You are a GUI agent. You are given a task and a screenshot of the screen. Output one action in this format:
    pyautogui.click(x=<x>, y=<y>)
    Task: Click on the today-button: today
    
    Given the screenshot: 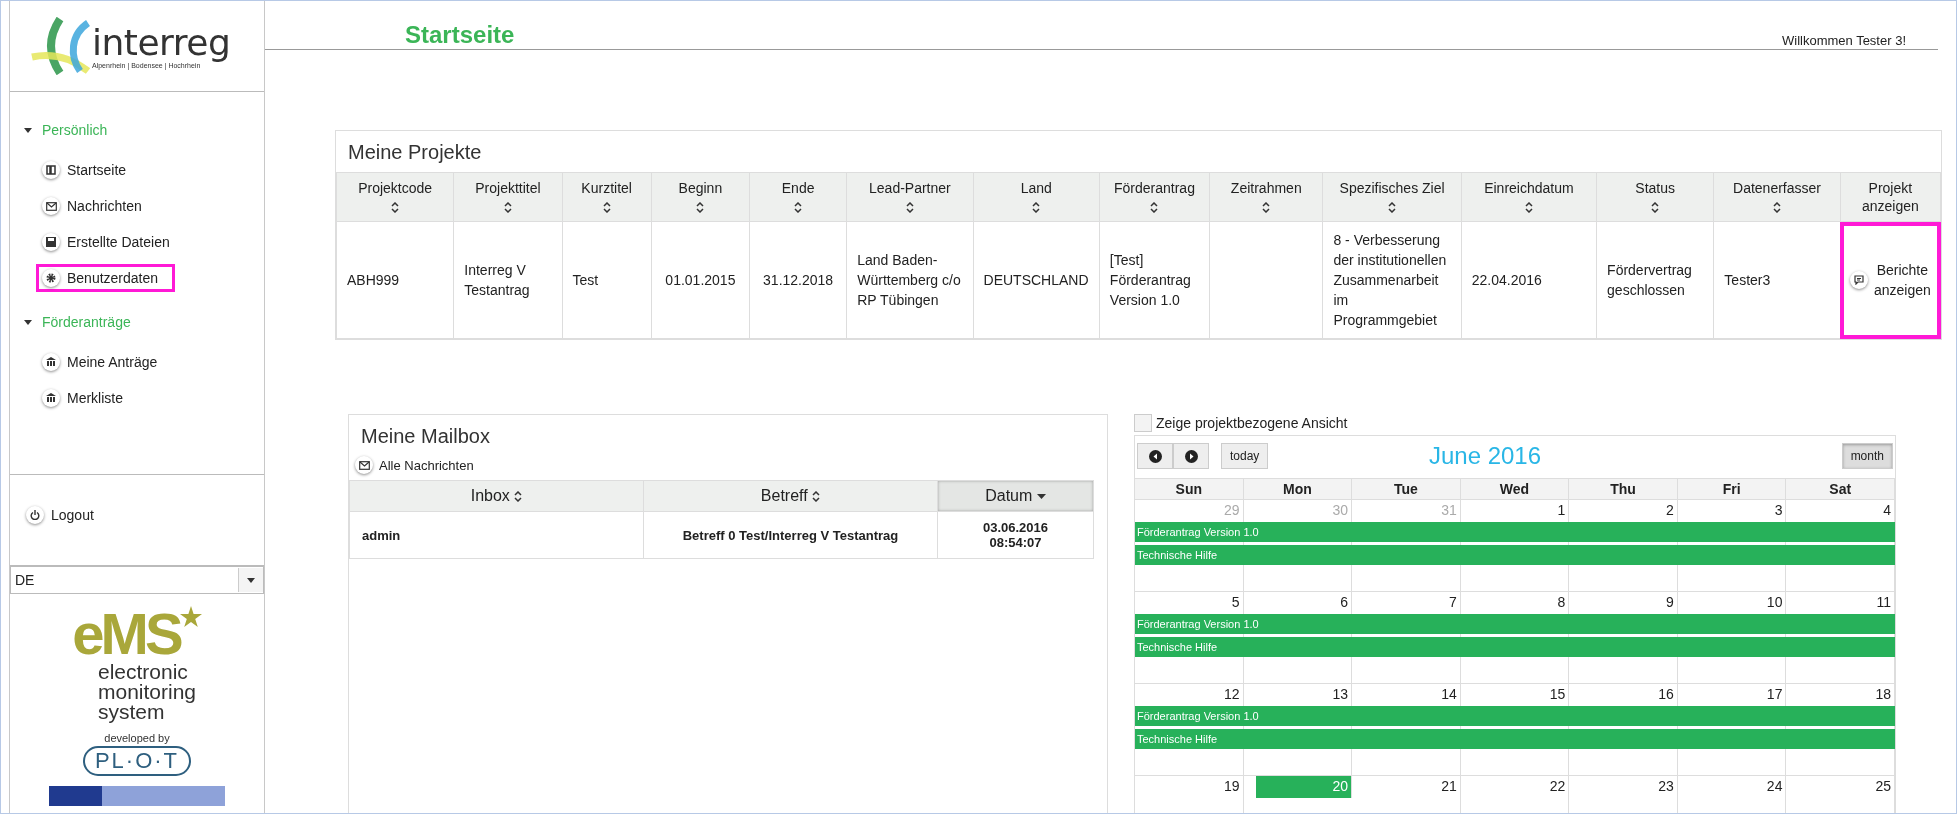 What is the action you would take?
    pyautogui.click(x=1245, y=456)
    